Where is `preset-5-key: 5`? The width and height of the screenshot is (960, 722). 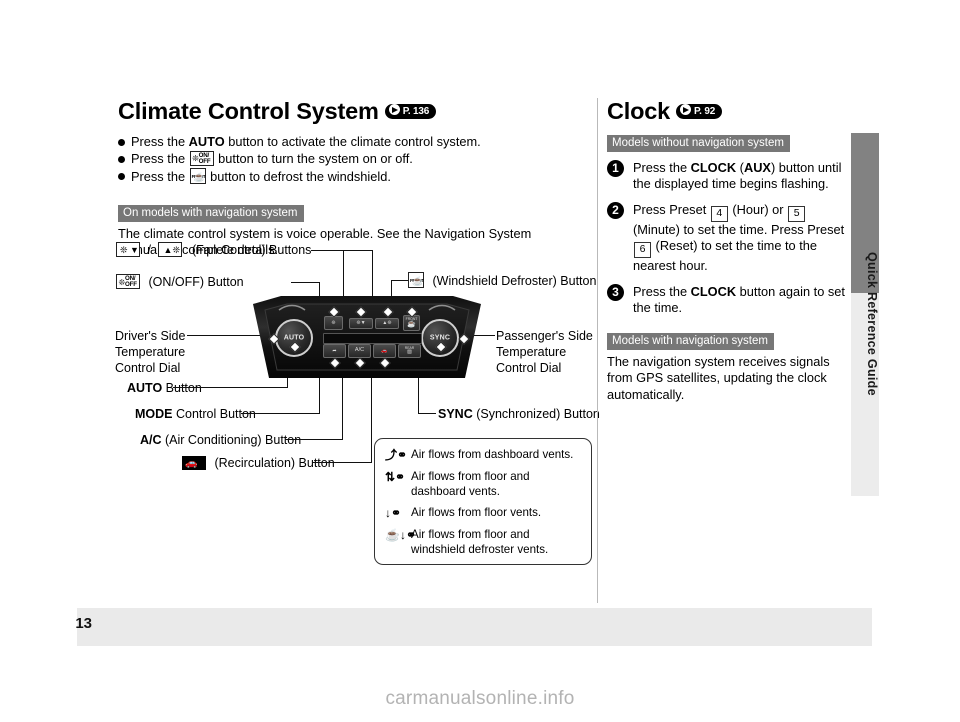 preset-5-key: 5 is located at coordinates (797, 213).